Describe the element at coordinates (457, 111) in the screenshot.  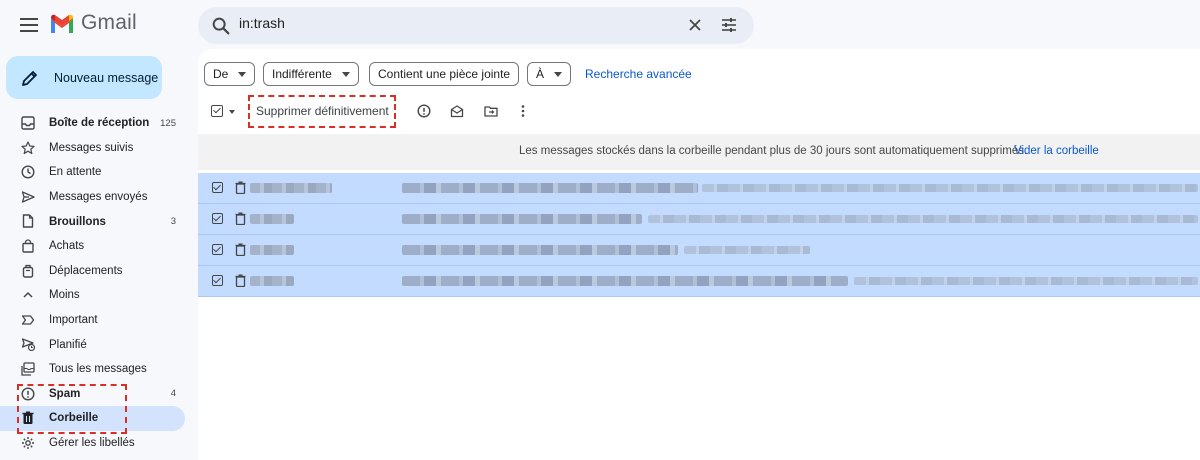
I see `mark-as-read-icon` at that location.